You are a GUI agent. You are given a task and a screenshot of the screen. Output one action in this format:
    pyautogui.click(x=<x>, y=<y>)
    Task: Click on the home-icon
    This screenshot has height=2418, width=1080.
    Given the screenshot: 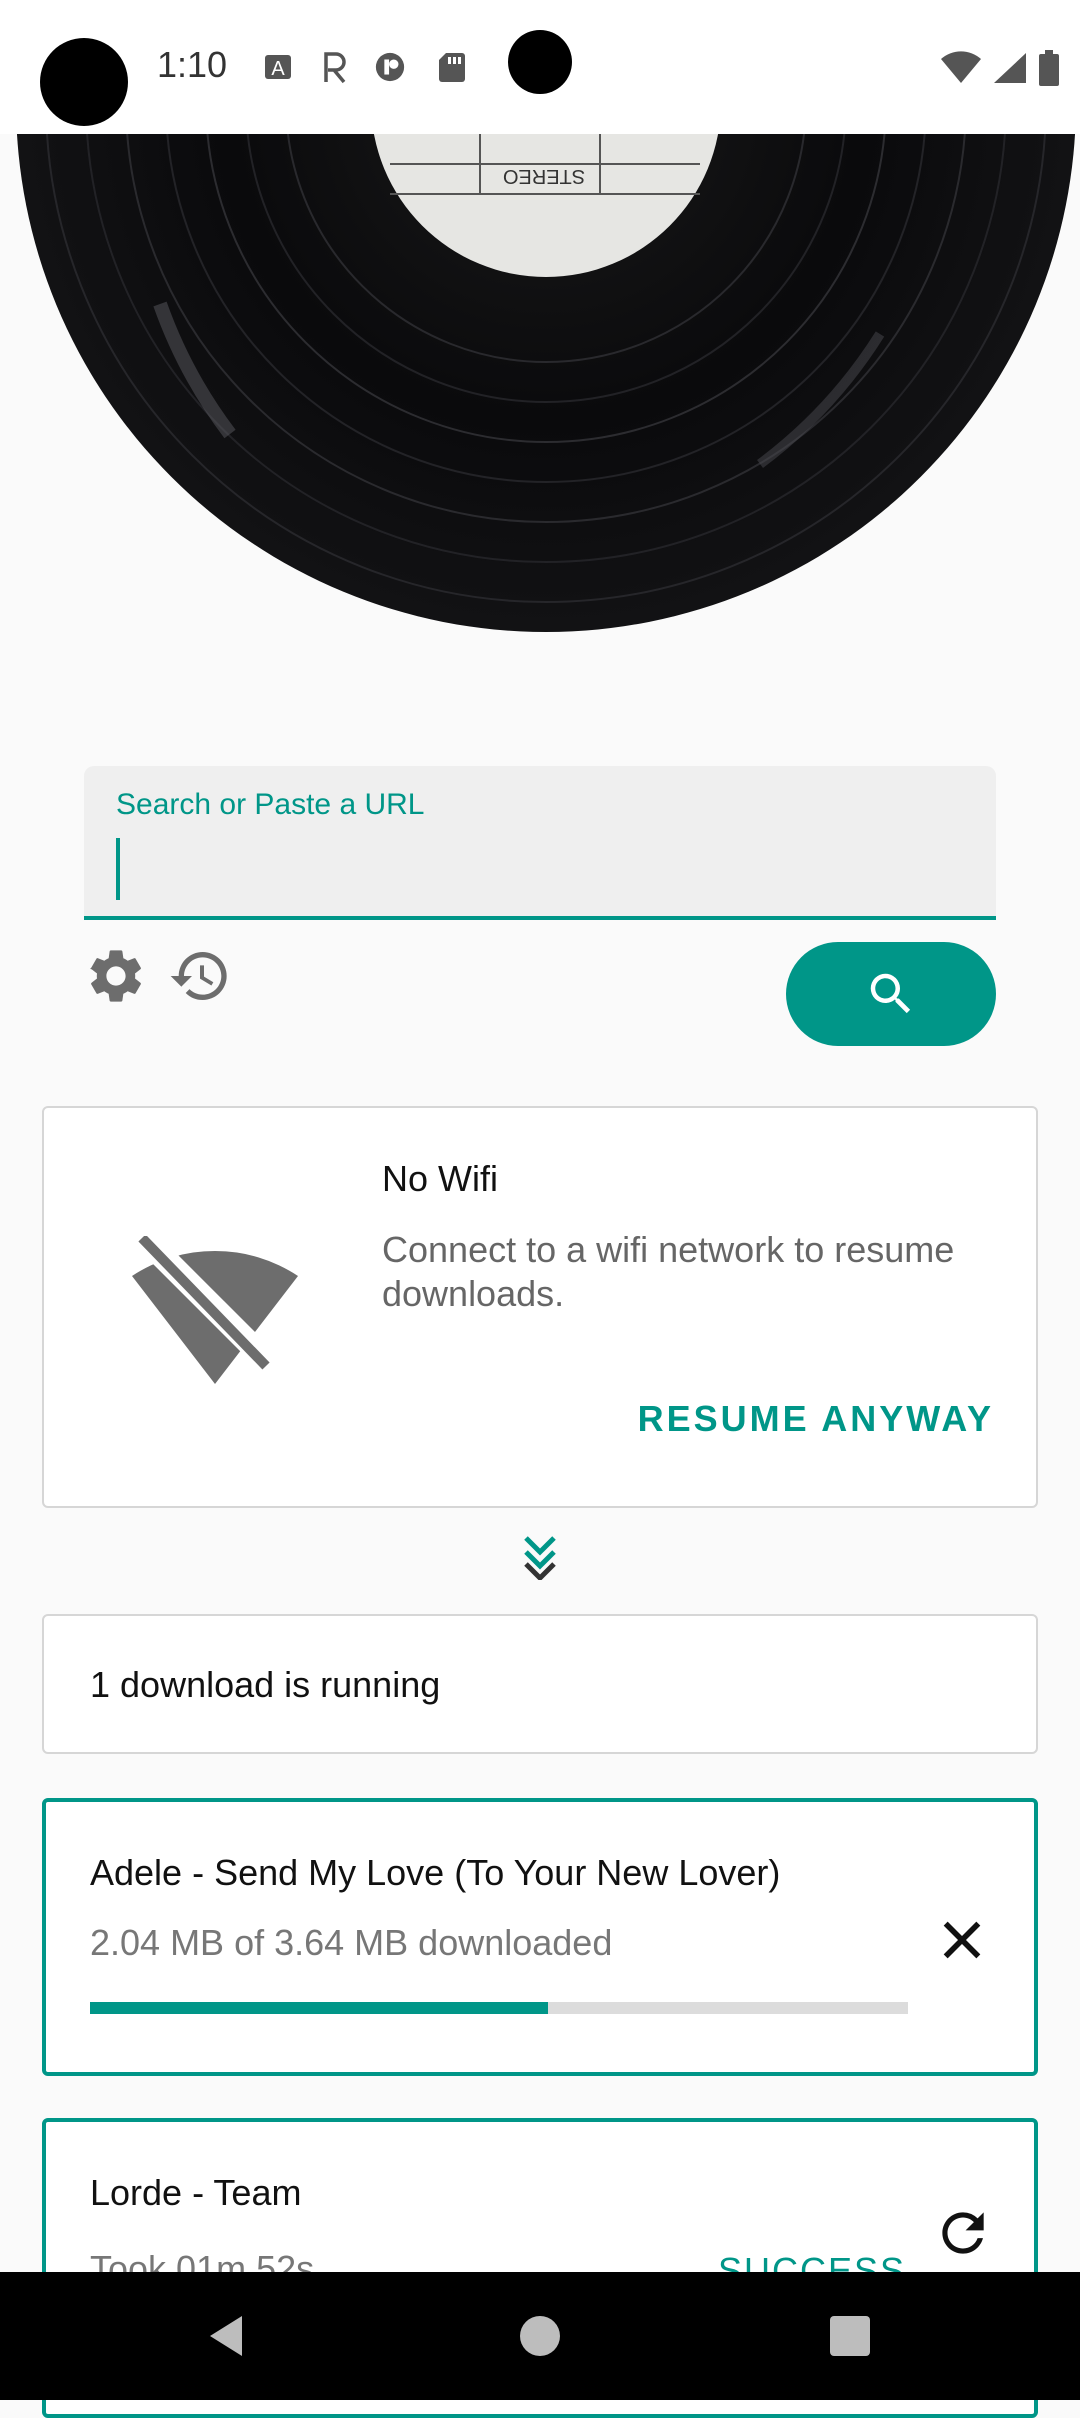 What is the action you would take?
    pyautogui.click(x=540, y=2336)
    